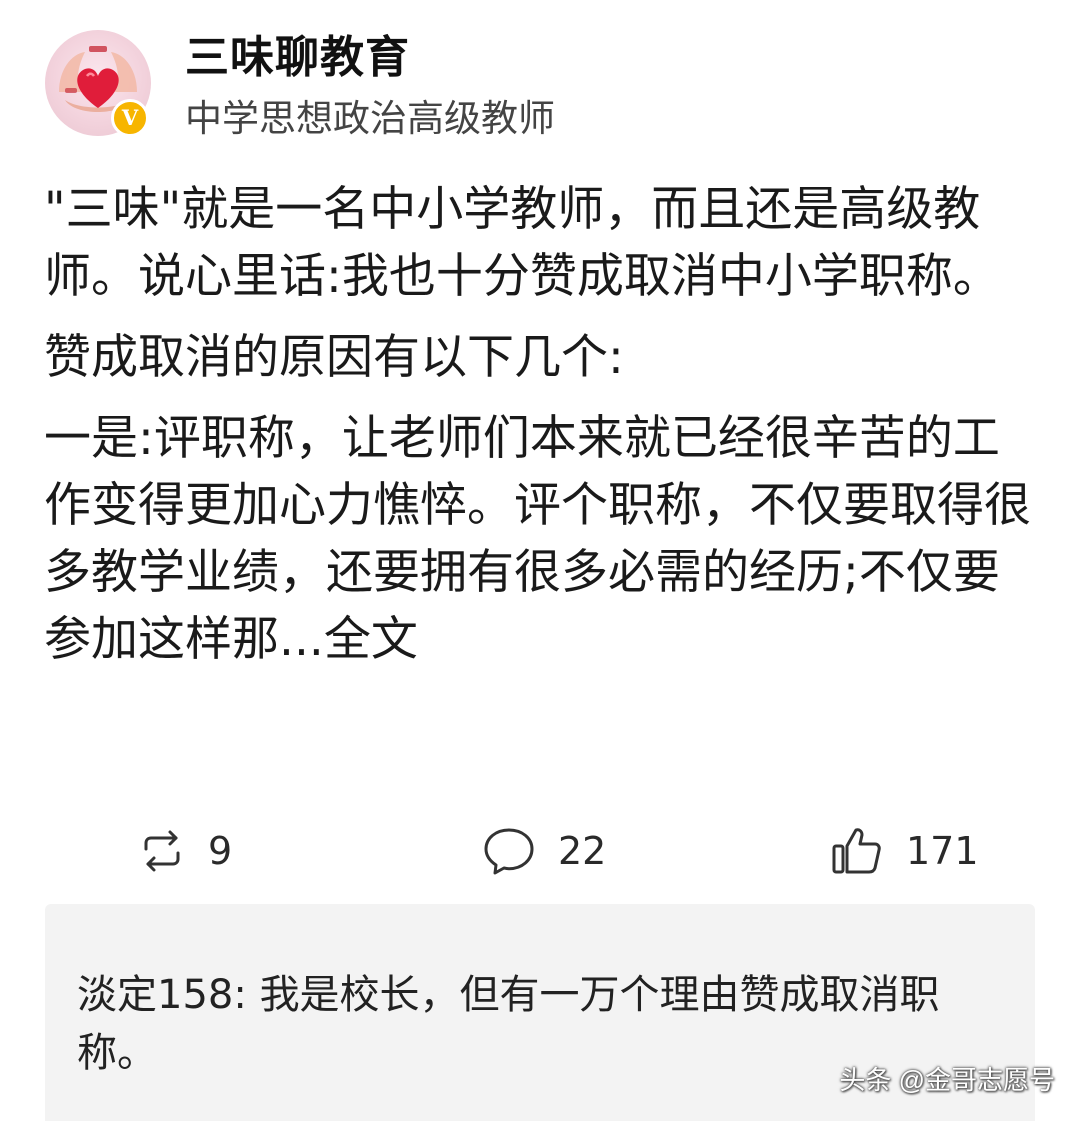  I want to click on repost-button: 9, so click(185, 851).